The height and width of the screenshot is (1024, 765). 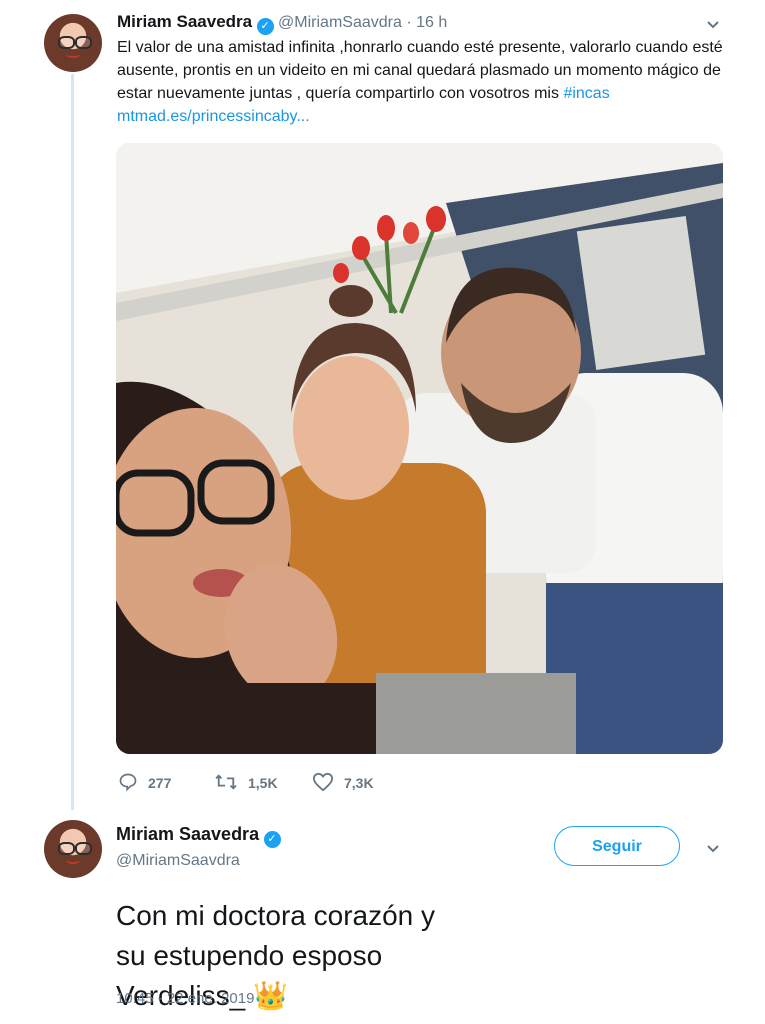 I want to click on like-icon, so click(x=323, y=782).